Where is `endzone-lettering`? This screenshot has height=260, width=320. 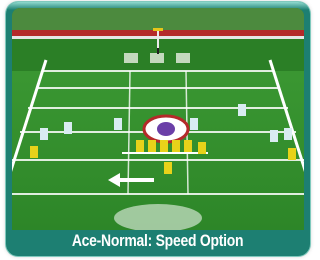
endzone-lettering is located at coordinates (157, 58).